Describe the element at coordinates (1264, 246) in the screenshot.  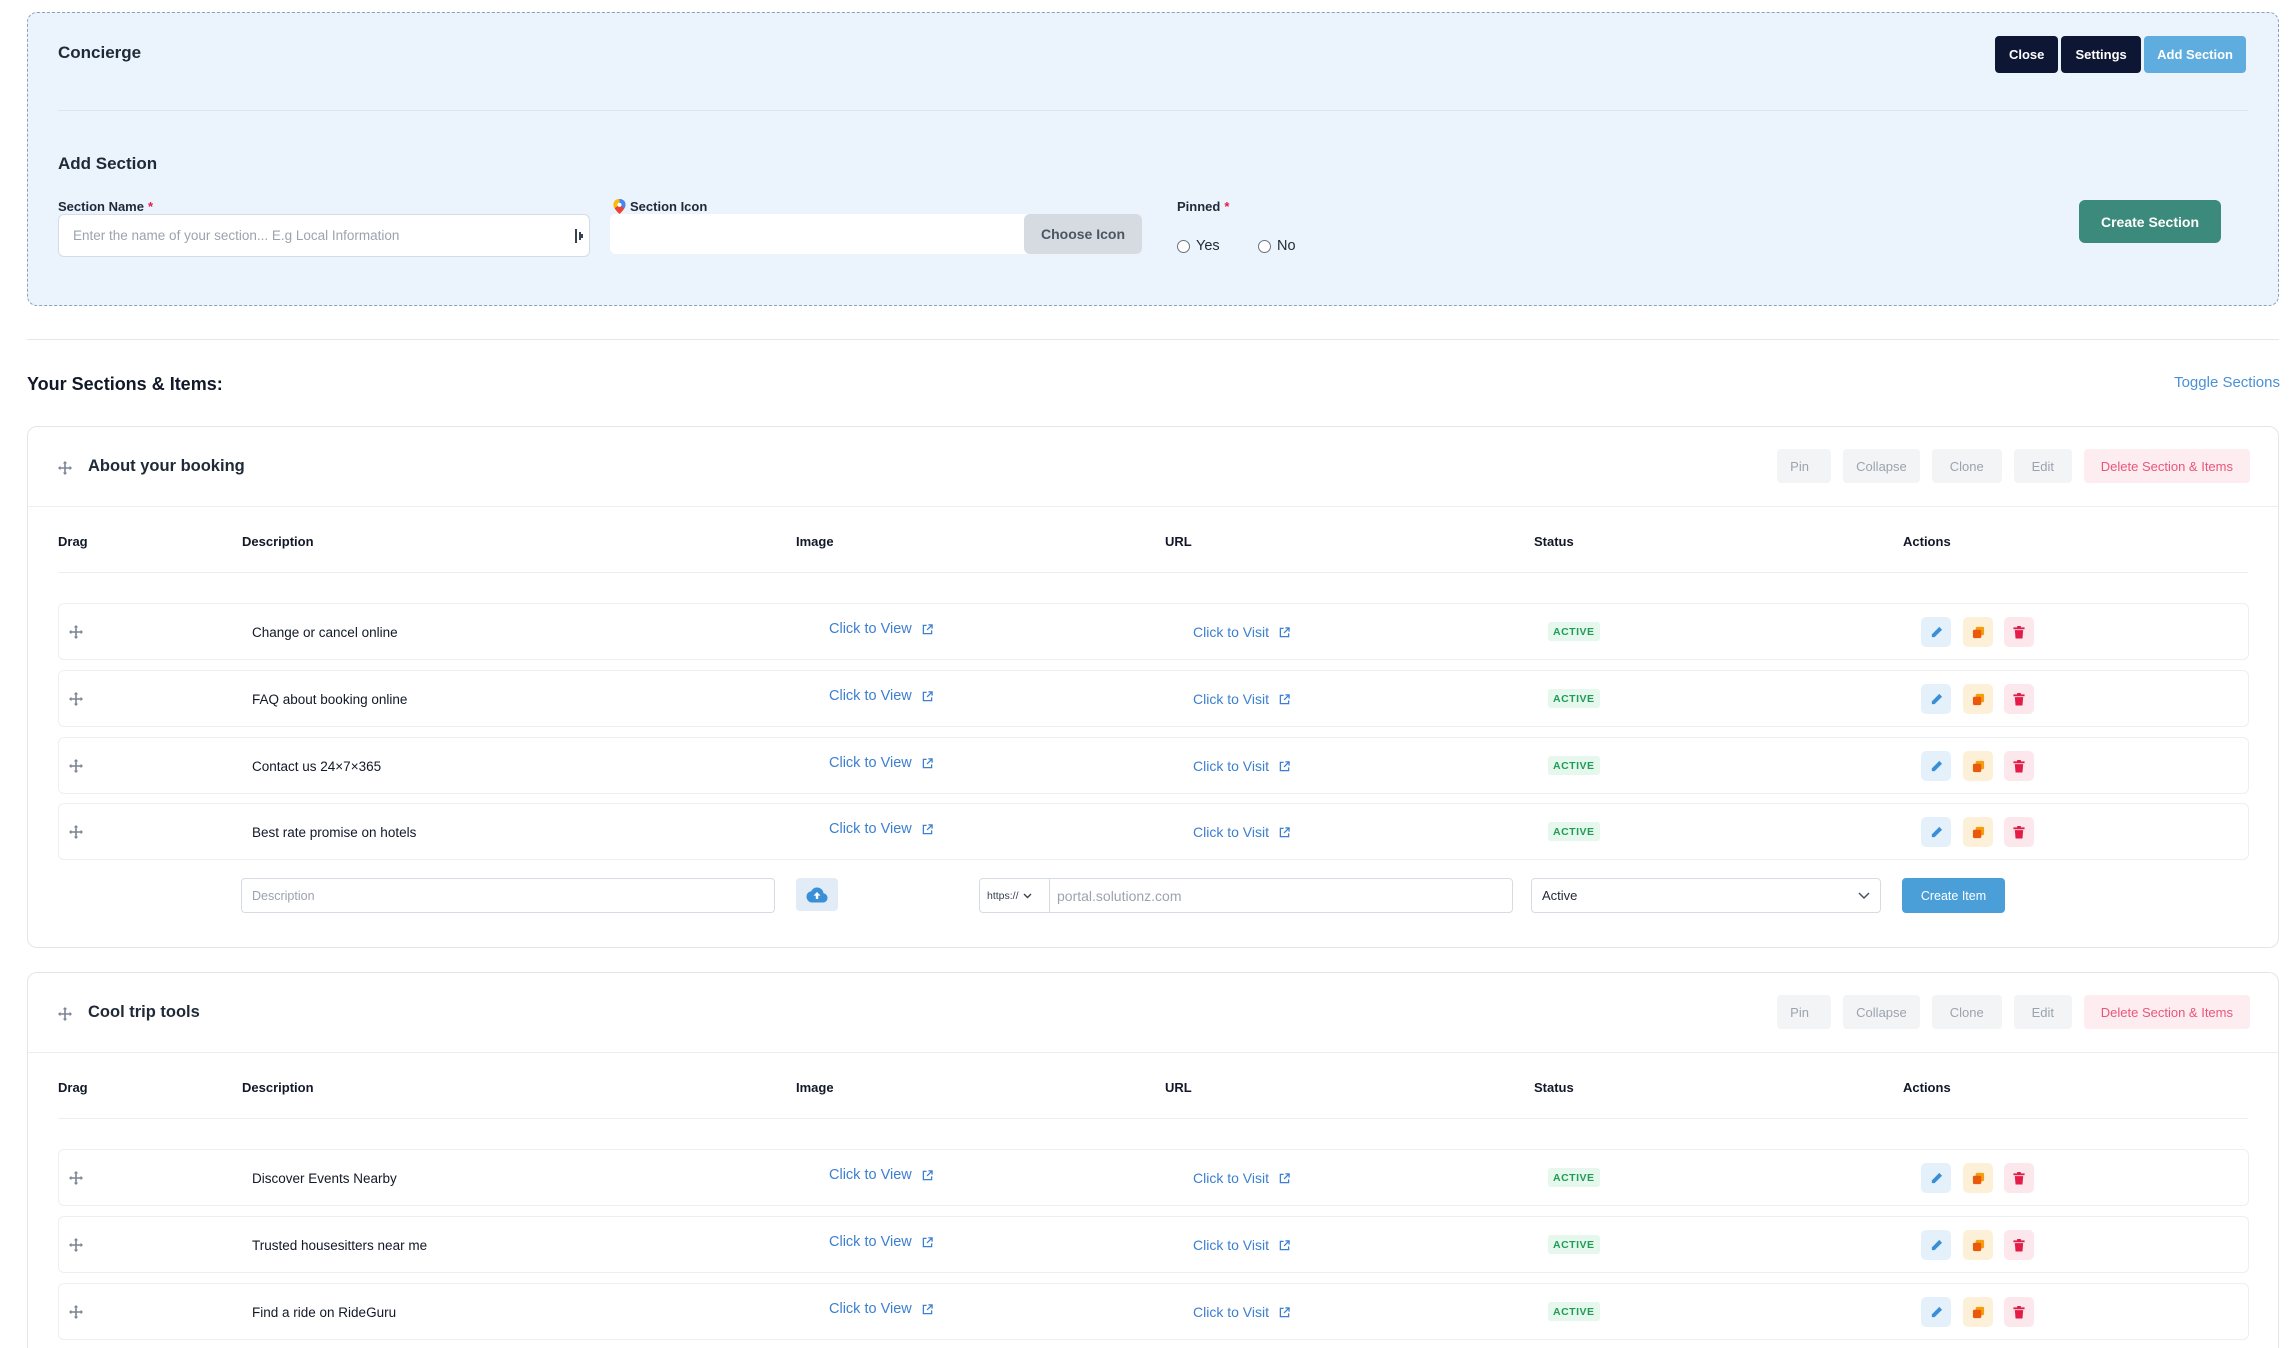
I see `pinned-no-radio` at that location.